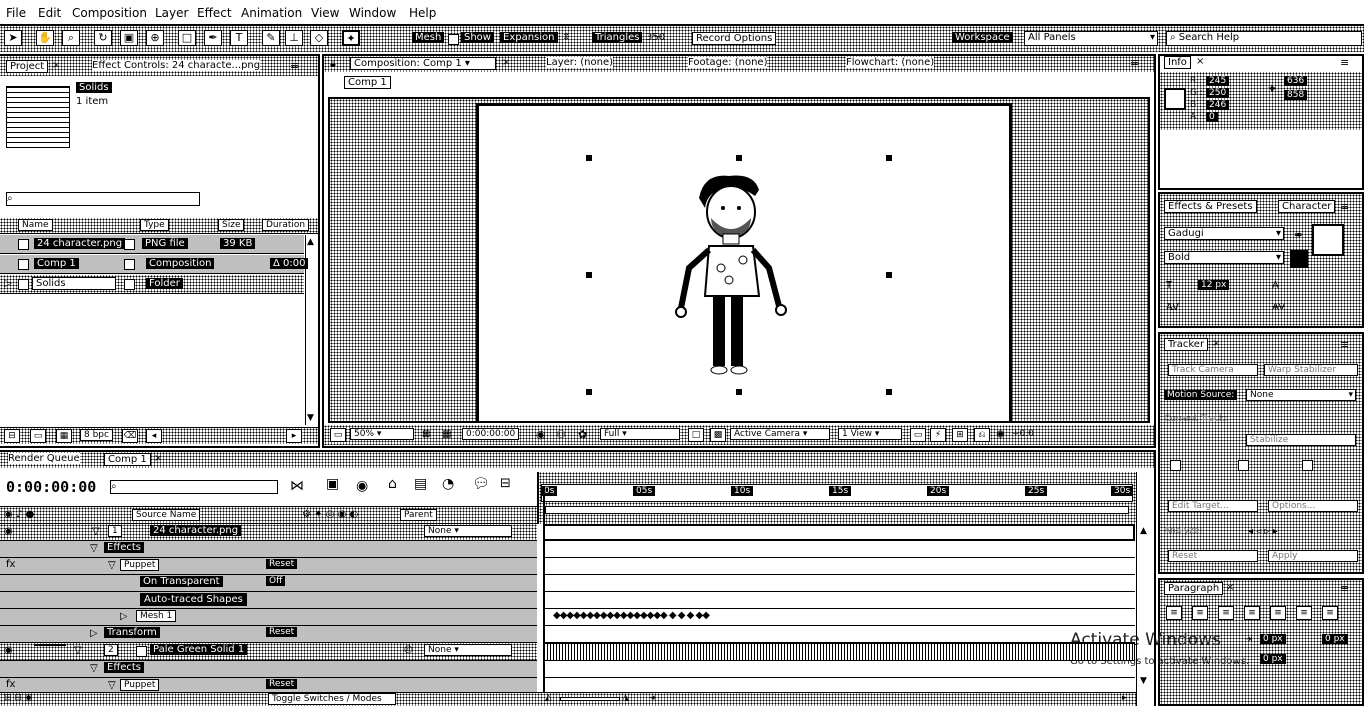  I want to click on flowchart-icon: ⎌, so click(982, 435).